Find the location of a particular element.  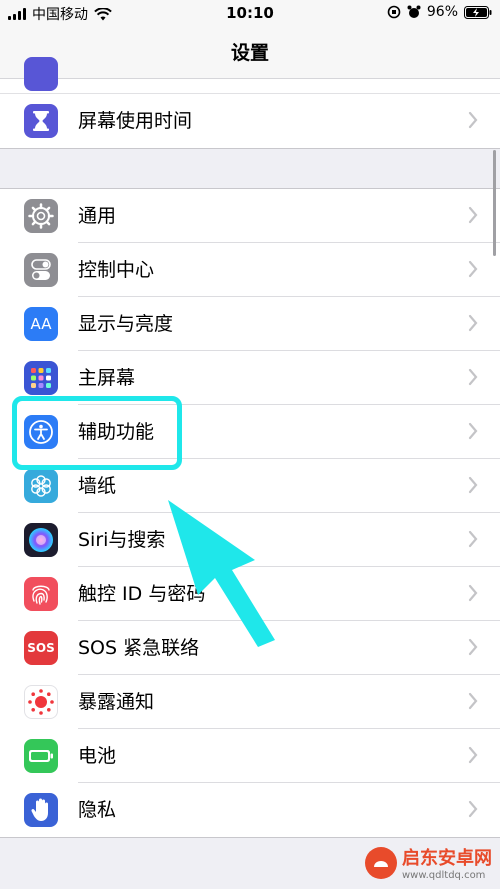

settings-row-privacy: 隐私 is located at coordinates (250, 810).